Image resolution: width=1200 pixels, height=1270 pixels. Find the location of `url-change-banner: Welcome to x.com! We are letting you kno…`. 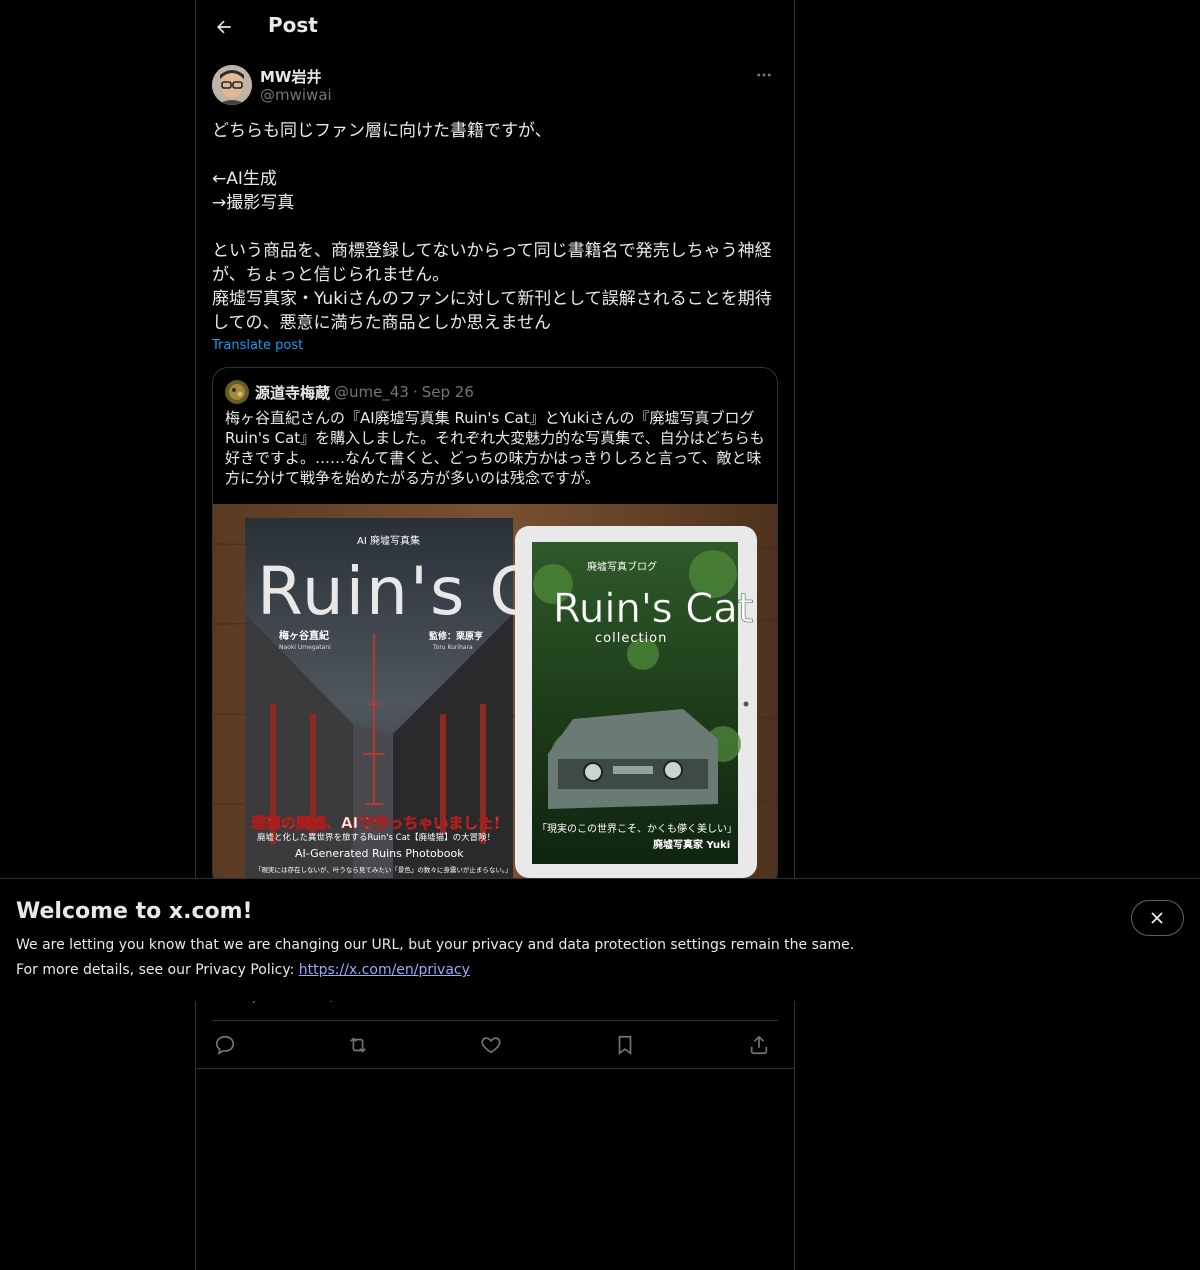

url-change-banner: Welcome to x.com! We are letting you kno… is located at coordinates (600, 939).